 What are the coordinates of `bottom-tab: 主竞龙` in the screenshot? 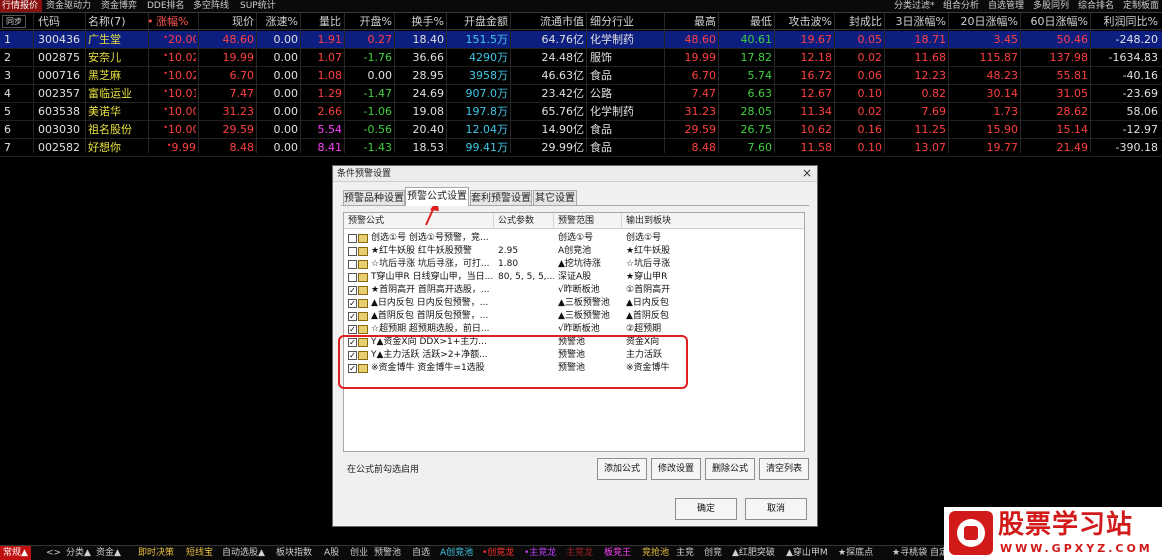 It's located at (579, 553).